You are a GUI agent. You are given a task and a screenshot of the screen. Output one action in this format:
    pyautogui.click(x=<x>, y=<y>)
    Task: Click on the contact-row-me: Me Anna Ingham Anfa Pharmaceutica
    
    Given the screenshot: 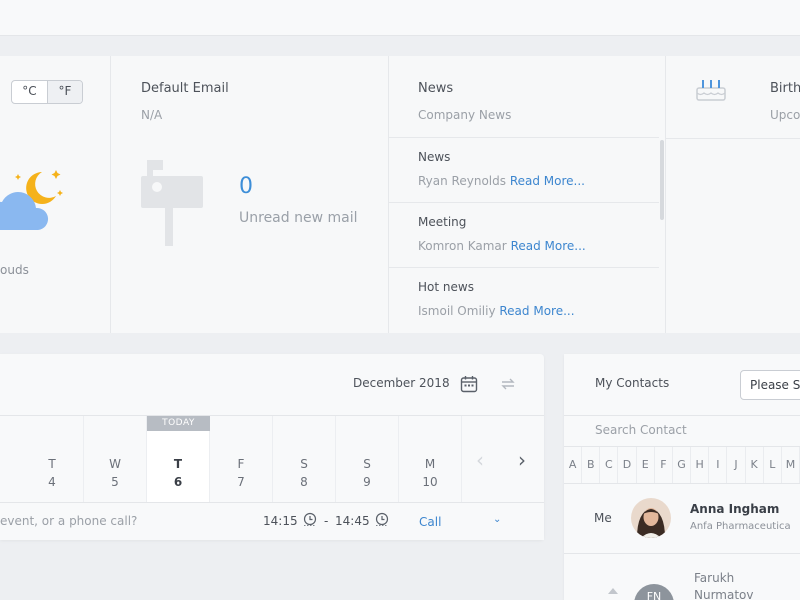 What is the action you would take?
    pyautogui.click(x=682, y=519)
    